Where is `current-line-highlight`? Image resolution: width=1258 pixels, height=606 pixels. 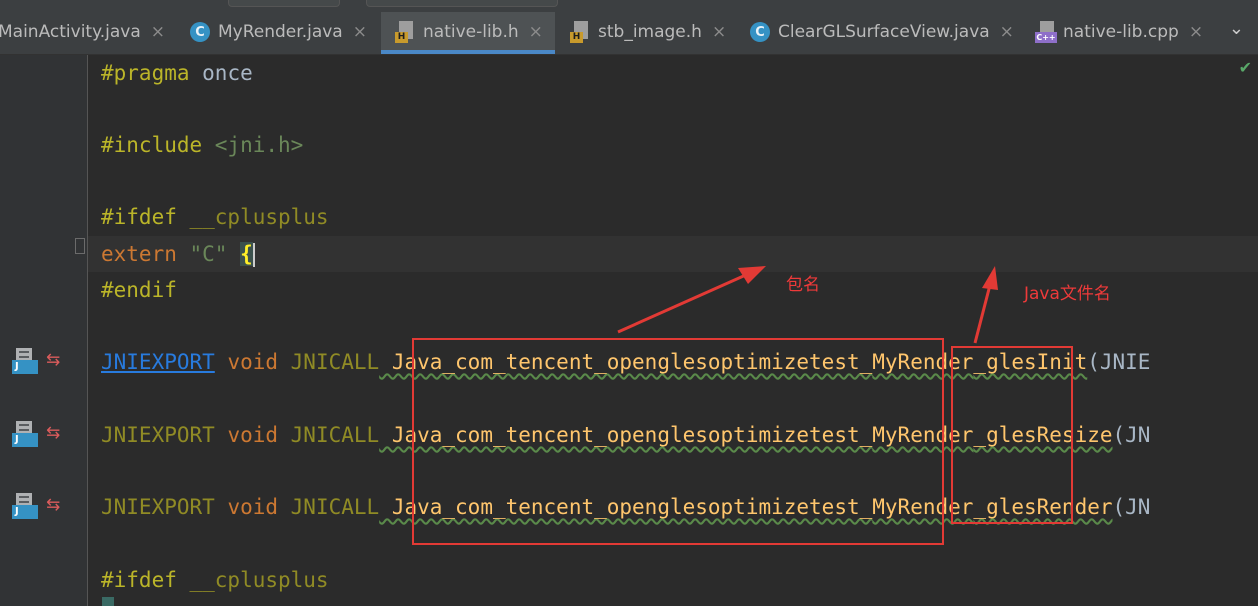 current-line-highlight is located at coordinates (673, 254).